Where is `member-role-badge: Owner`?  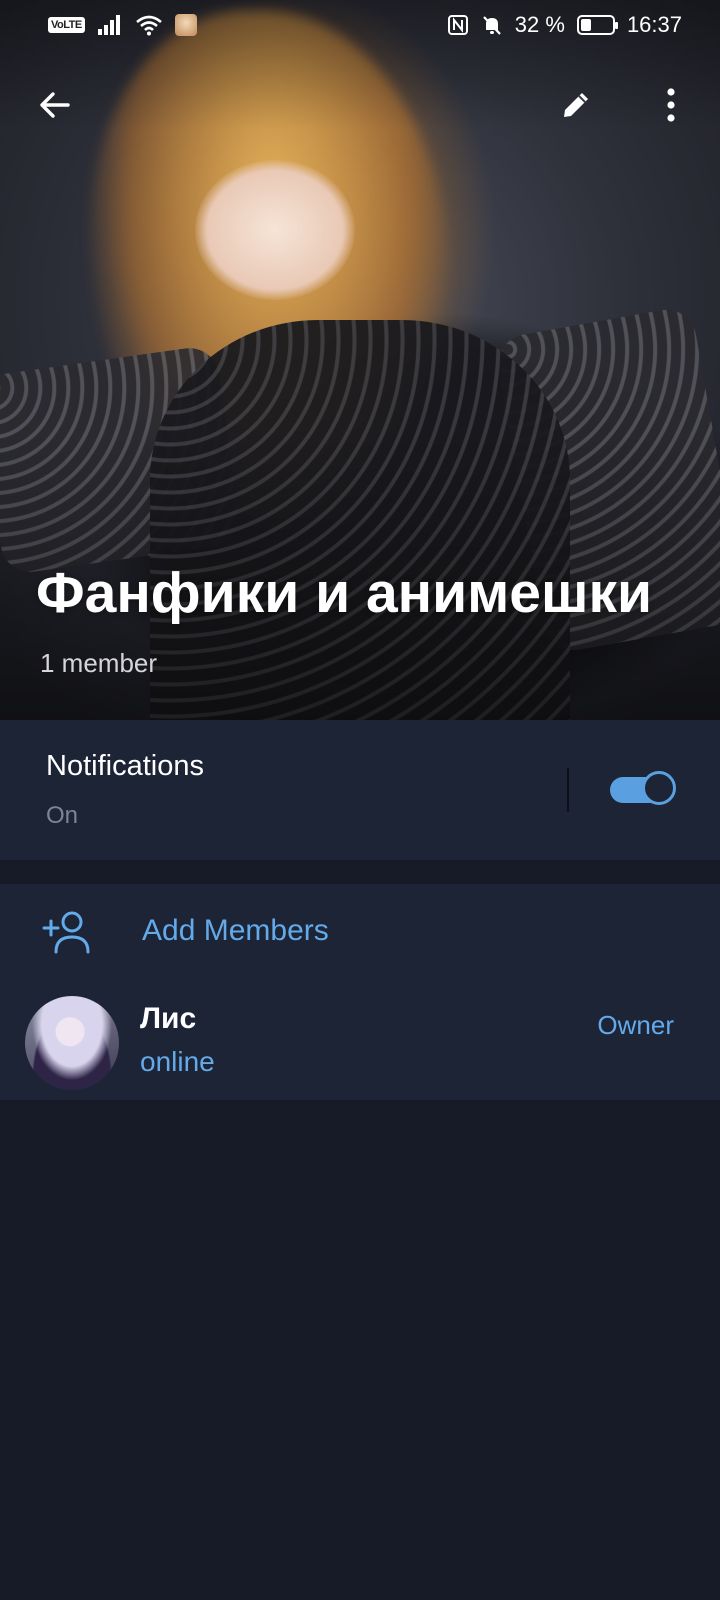 member-role-badge: Owner is located at coordinates (635, 1025).